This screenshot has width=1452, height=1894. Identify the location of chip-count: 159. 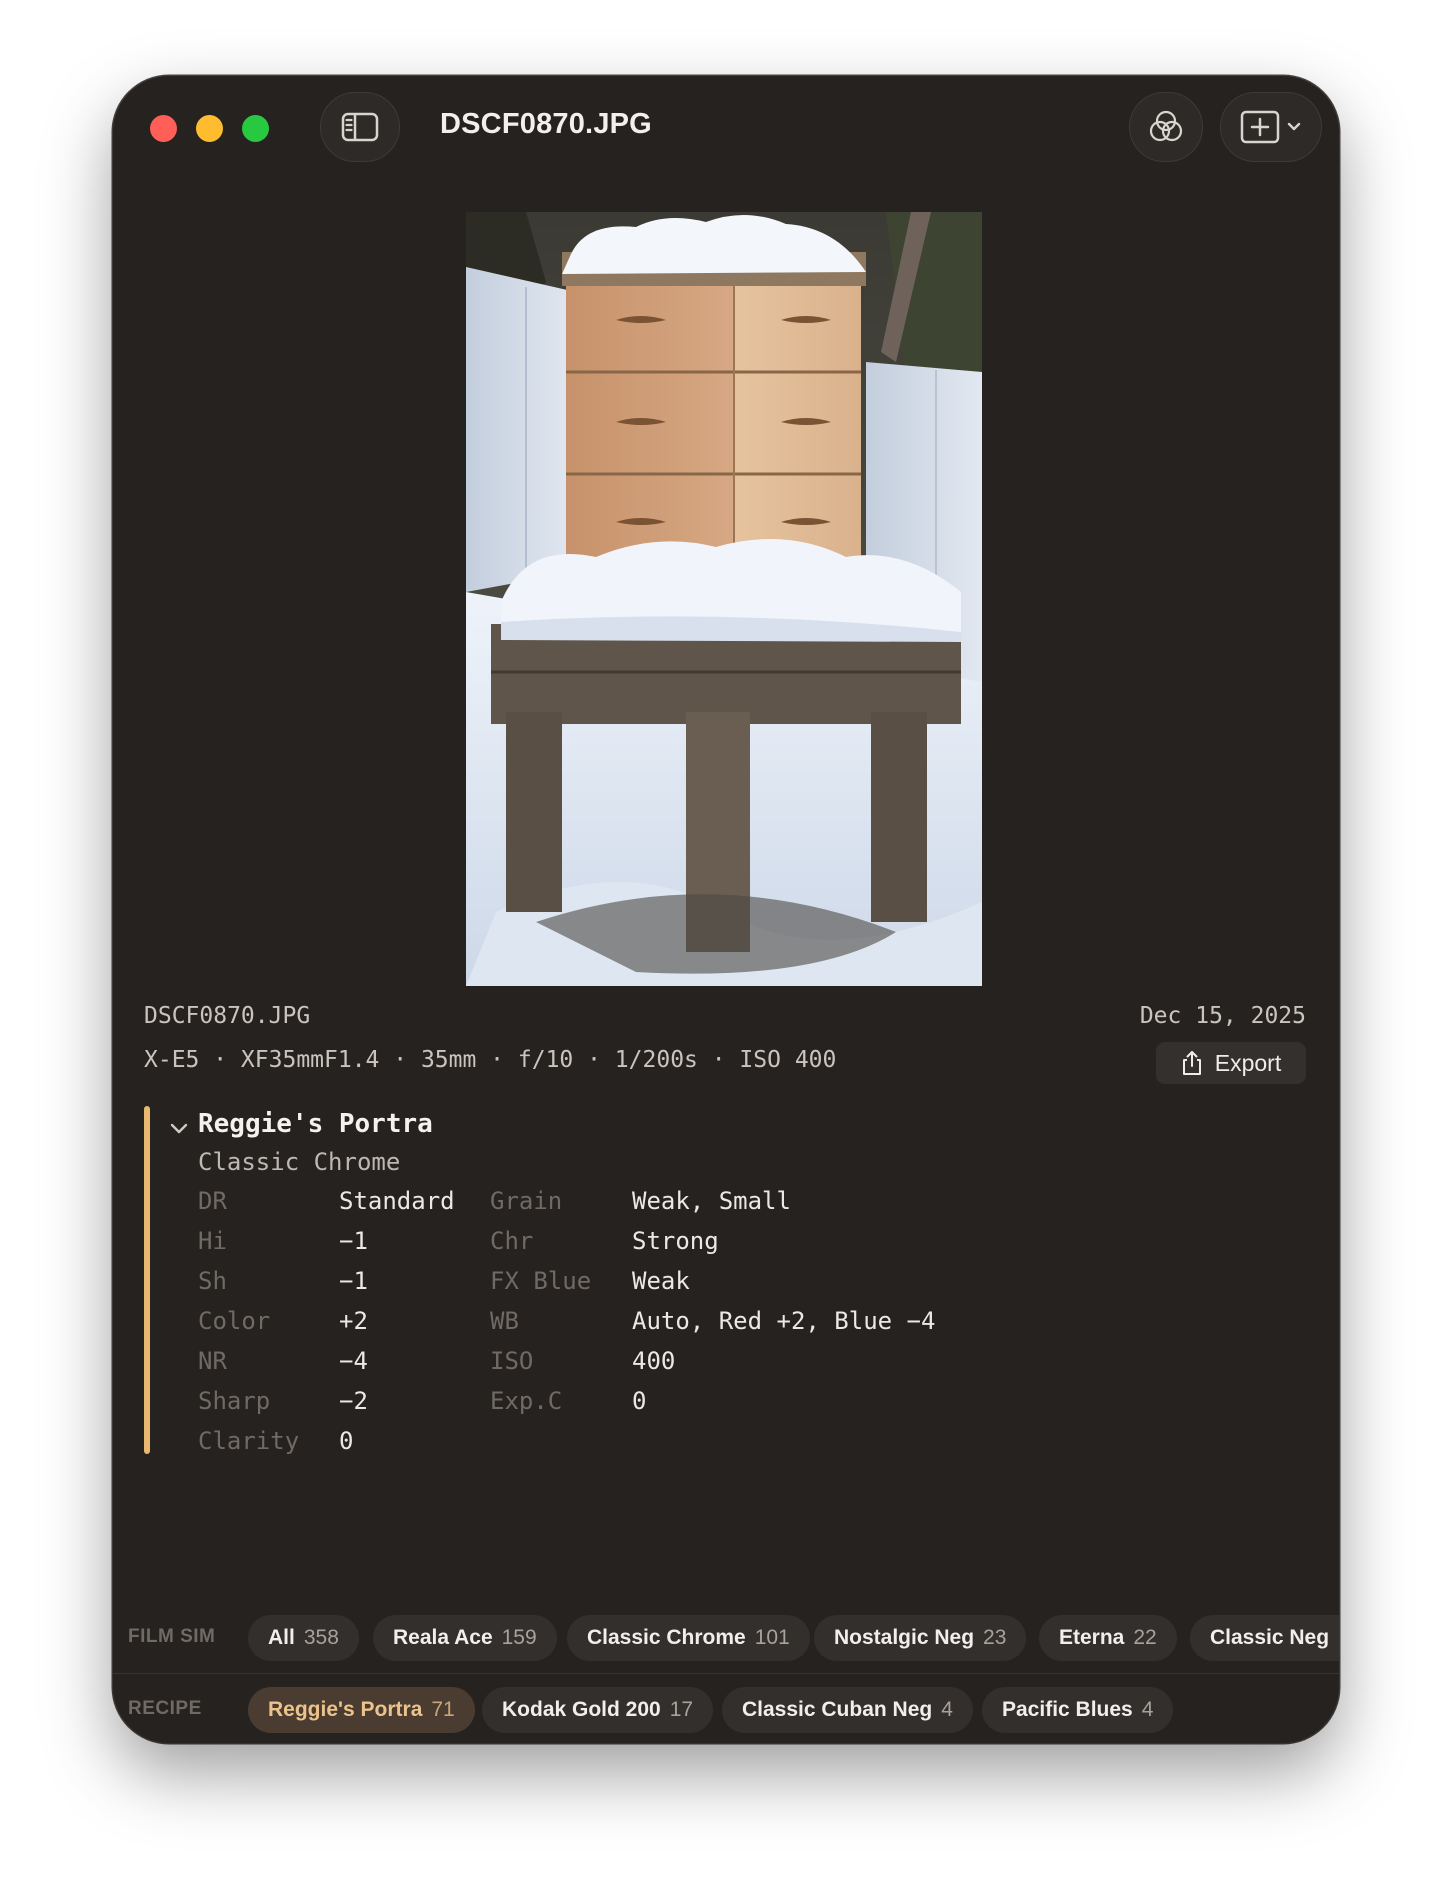
(519, 1637).